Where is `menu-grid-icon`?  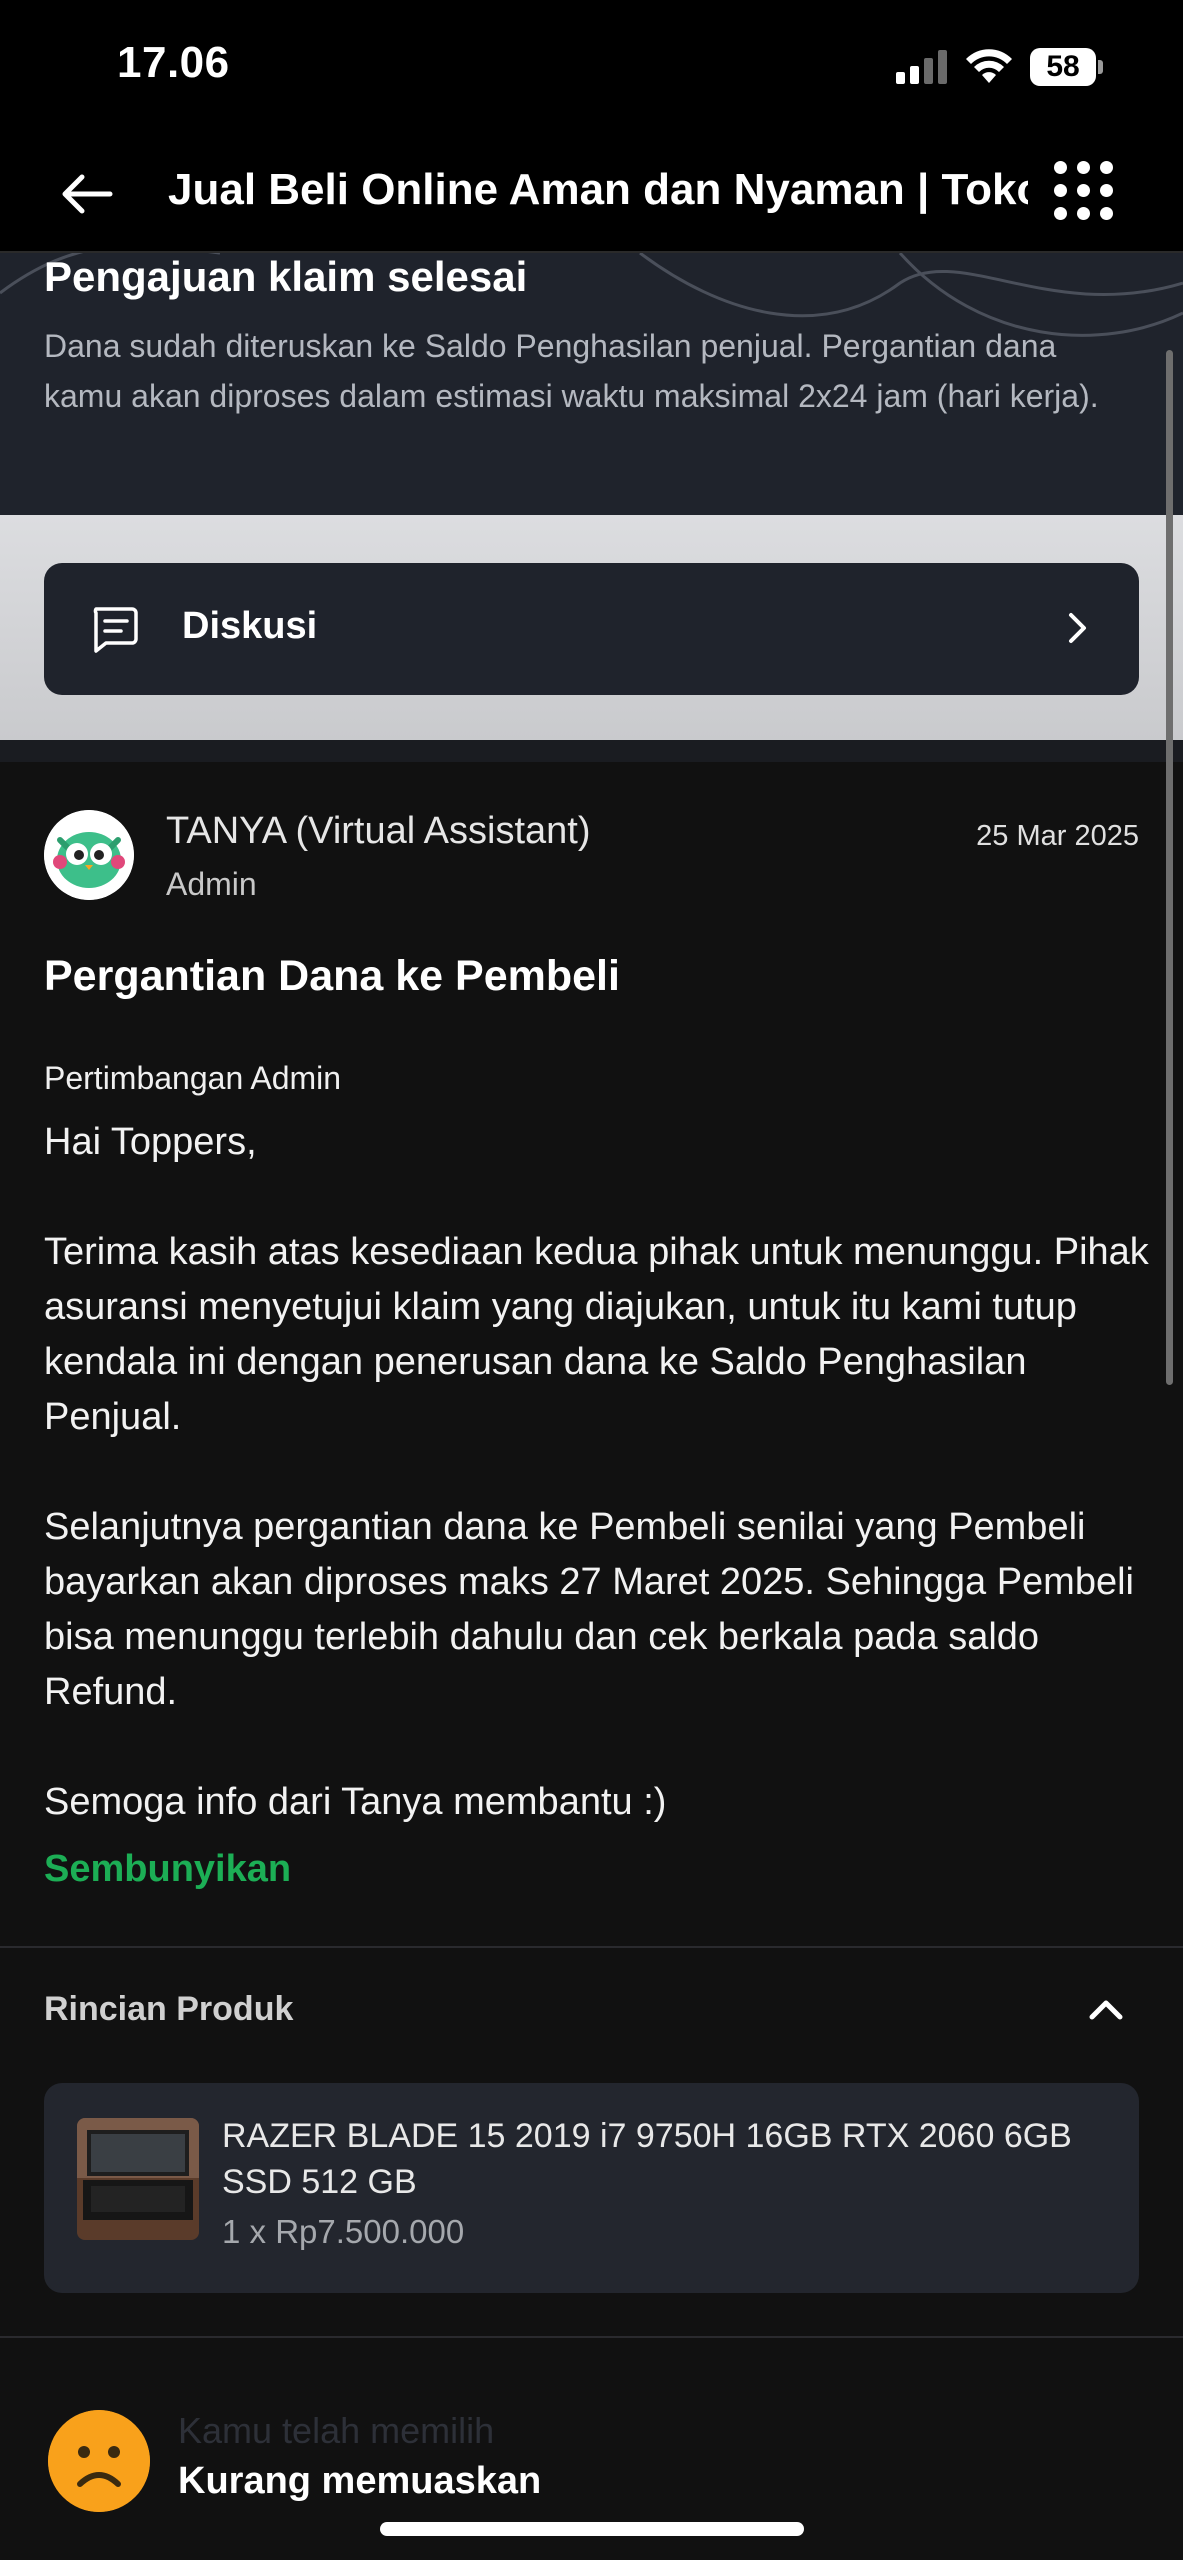
menu-grid-icon is located at coordinates (1084, 191).